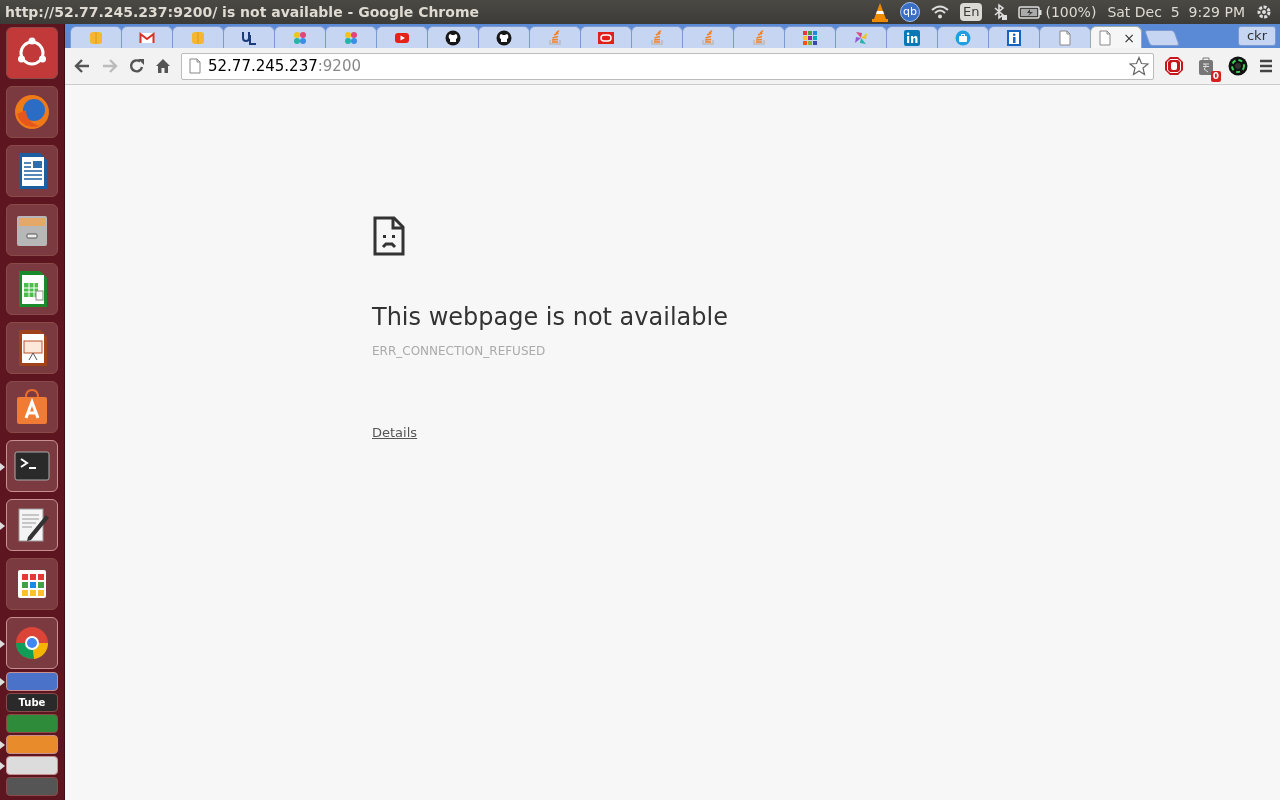  I want to click on sad-page-icon, so click(389, 236).